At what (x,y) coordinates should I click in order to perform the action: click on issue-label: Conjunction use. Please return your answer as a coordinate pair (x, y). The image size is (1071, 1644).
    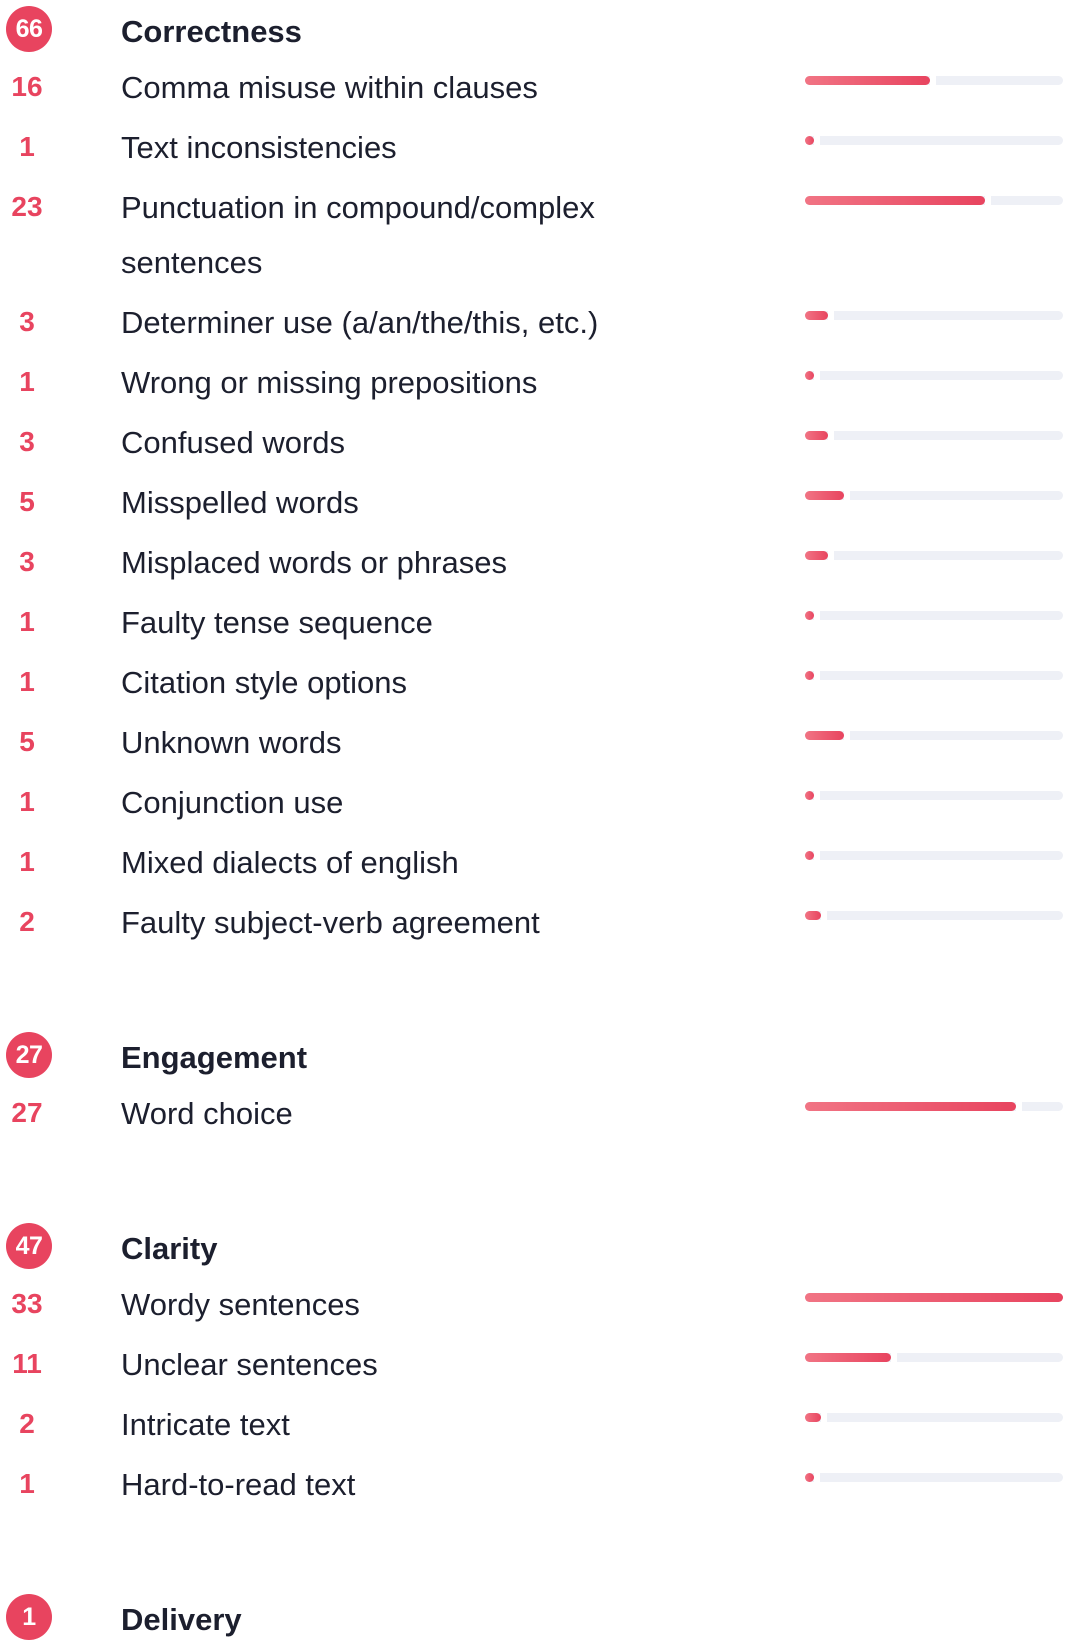
    Looking at the image, I should click on (232, 802).